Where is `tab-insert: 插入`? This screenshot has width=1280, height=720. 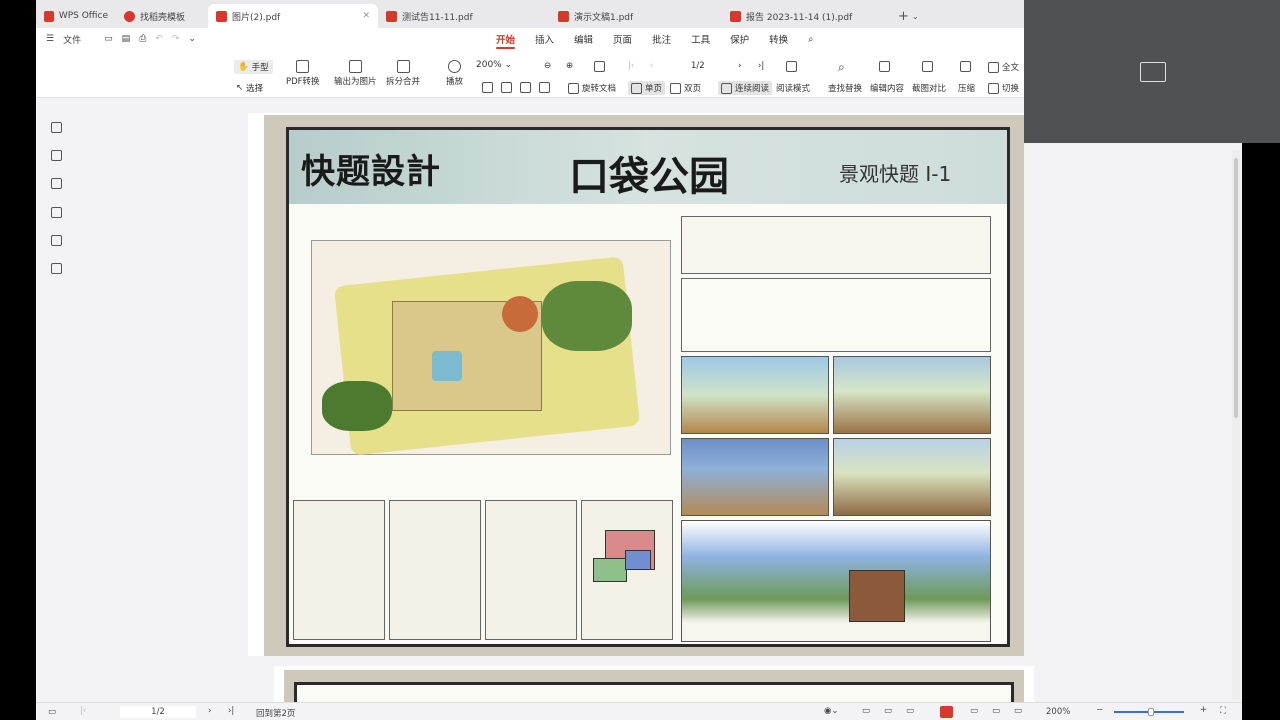
tab-insert: 插入 is located at coordinates (544, 39).